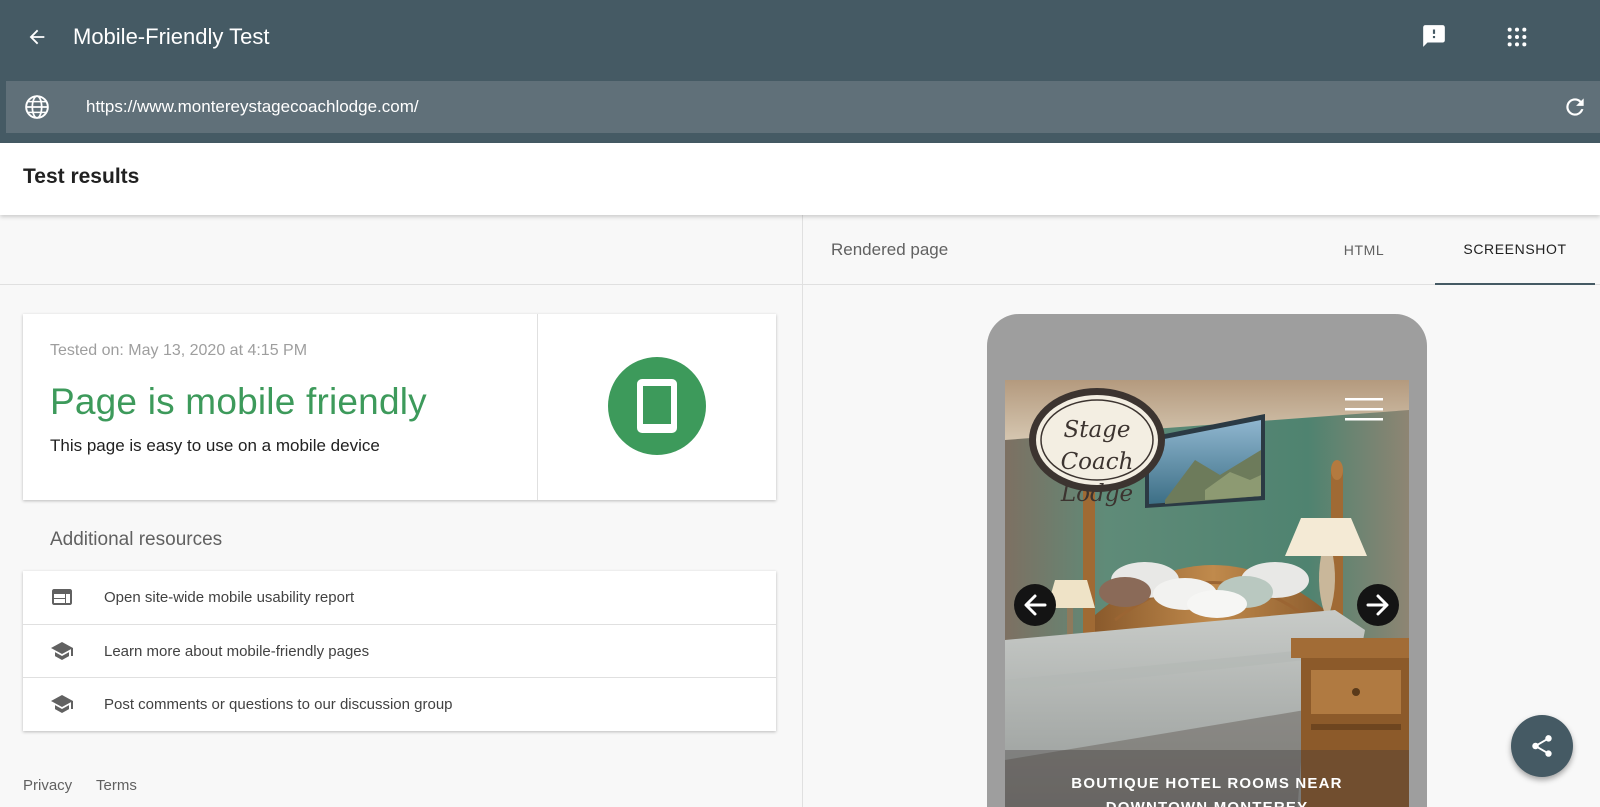 Image resolution: width=1600 pixels, height=807 pixels. What do you see at coordinates (81, 176) in the screenshot?
I see `results-title: Test results` at bounding box center [81, 176].